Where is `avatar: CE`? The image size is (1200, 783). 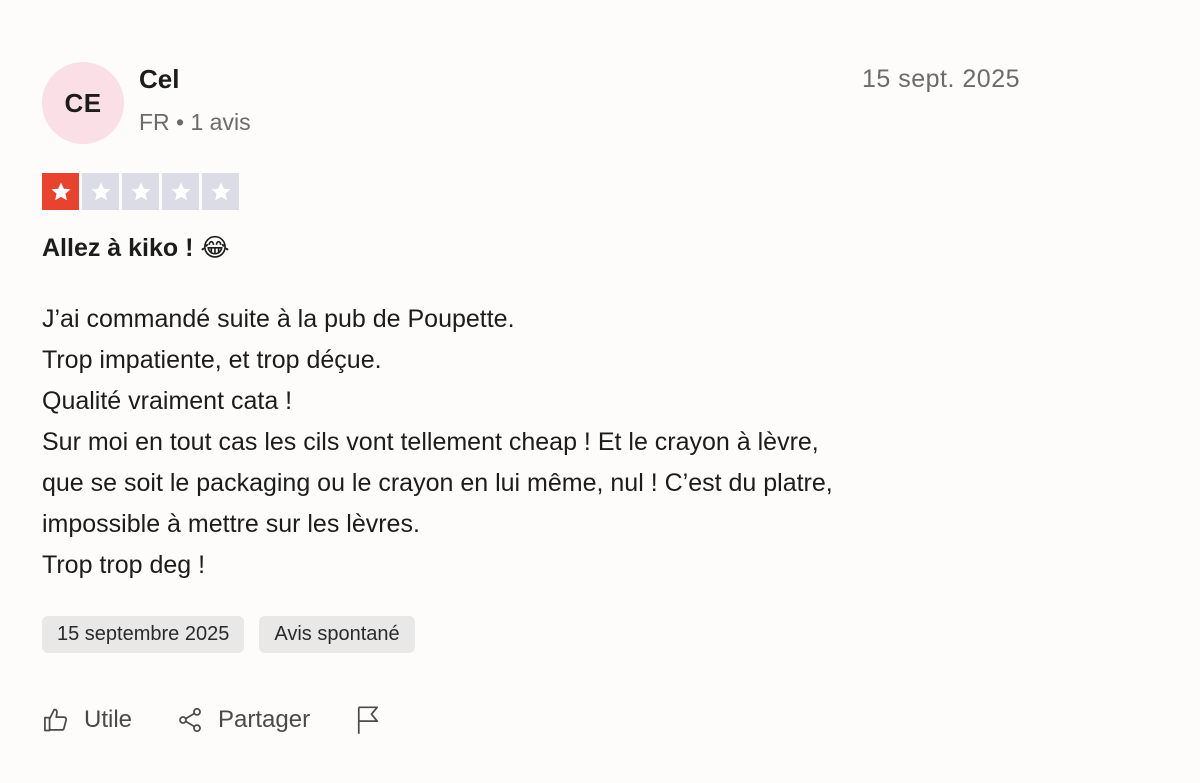 avatar: CE is located at coordinates (83, 103).